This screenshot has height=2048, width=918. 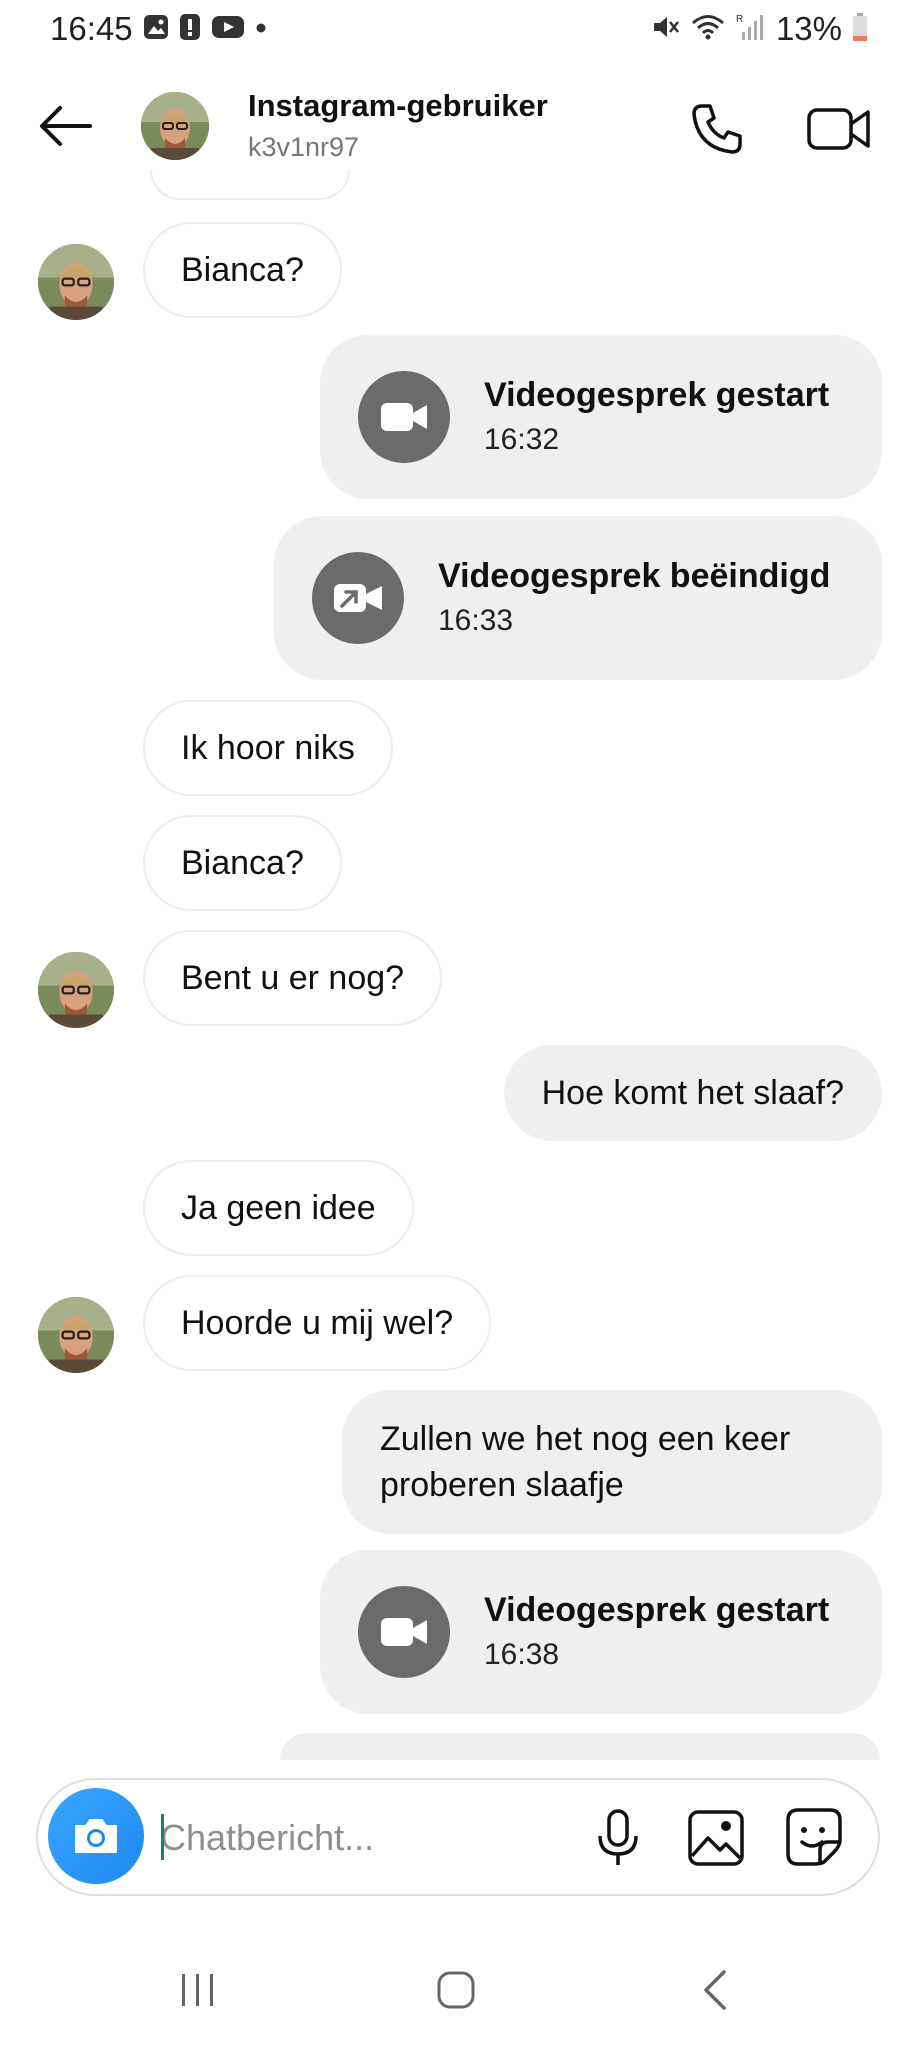 What do you see at coordinates (751, 29) in the screenshot?
I see `signal-icon: R` at bounding box center [751, 29].